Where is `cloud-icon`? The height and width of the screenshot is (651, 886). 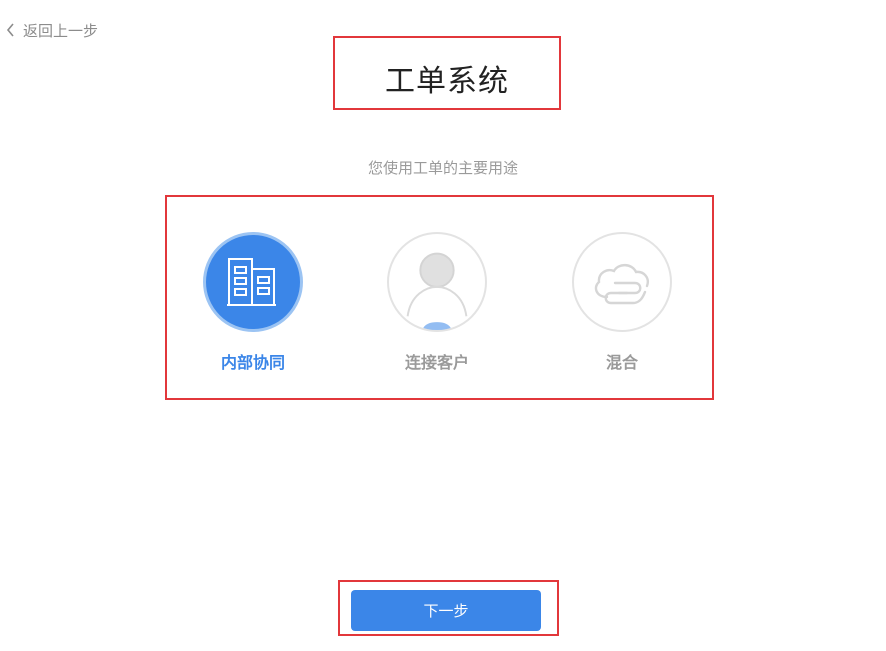 cloud-icon is located at coordinates (621, 284).